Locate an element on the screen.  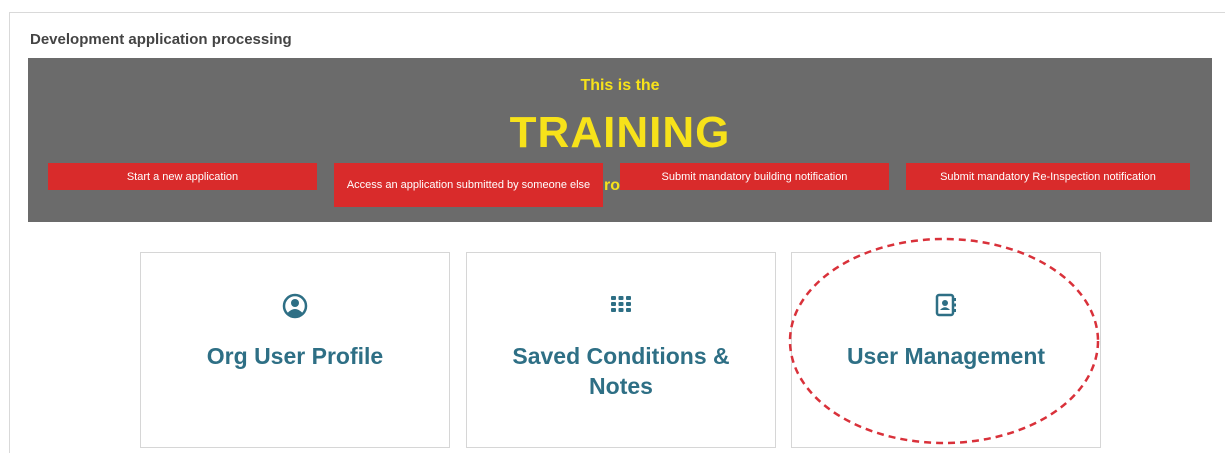
user-management-card: User Management is located at coordinates (946, 350).